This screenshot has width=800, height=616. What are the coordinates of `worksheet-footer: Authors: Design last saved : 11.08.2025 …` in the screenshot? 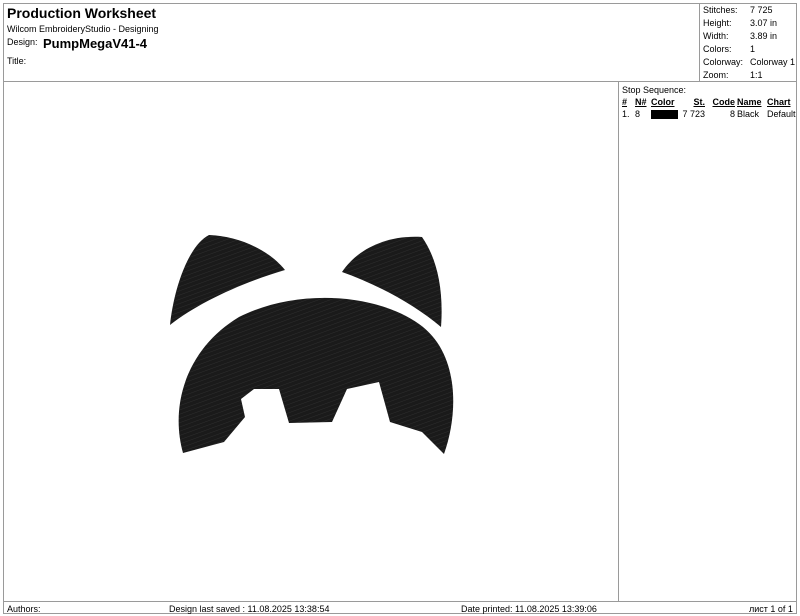 It's located at (400, 607).